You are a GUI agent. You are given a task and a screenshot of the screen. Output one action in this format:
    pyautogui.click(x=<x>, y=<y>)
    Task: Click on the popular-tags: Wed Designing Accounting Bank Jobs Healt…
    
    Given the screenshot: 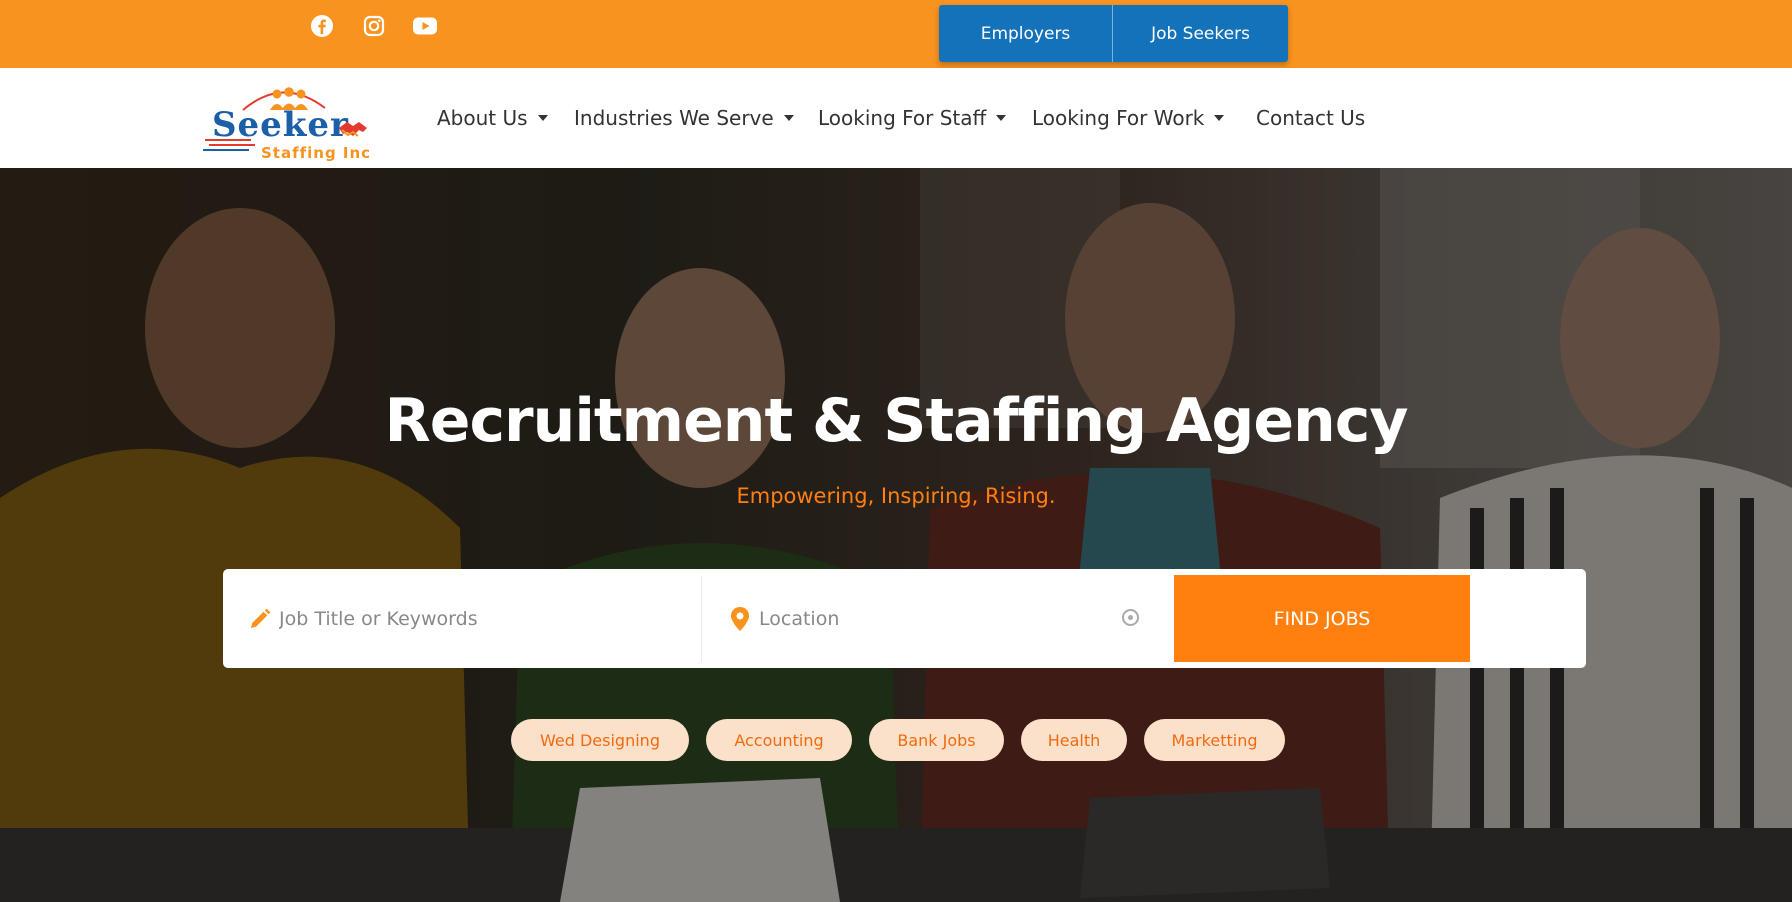 What is the action you would take?
    pyautogui.click(x=896, y=740)
    